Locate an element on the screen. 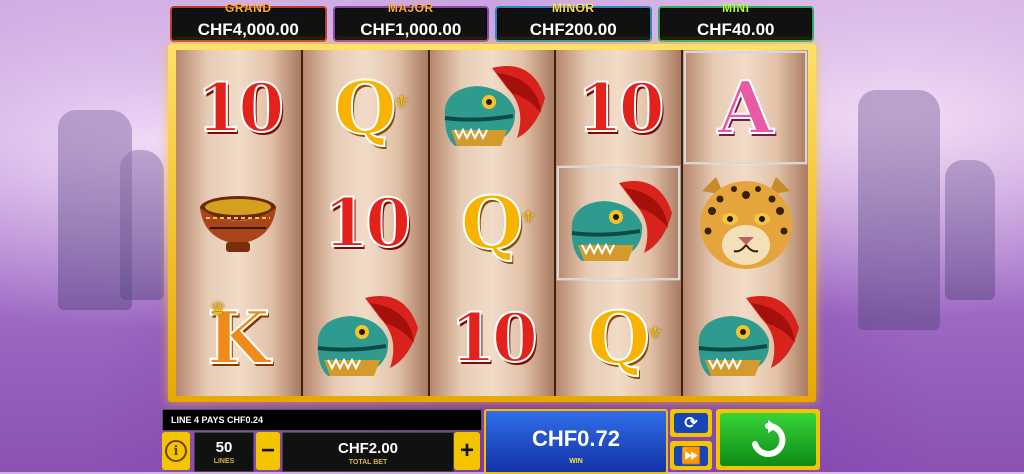 The width and height of the screenshot is (1024, 474). bowl-icon is located at coordinates (238, 223).